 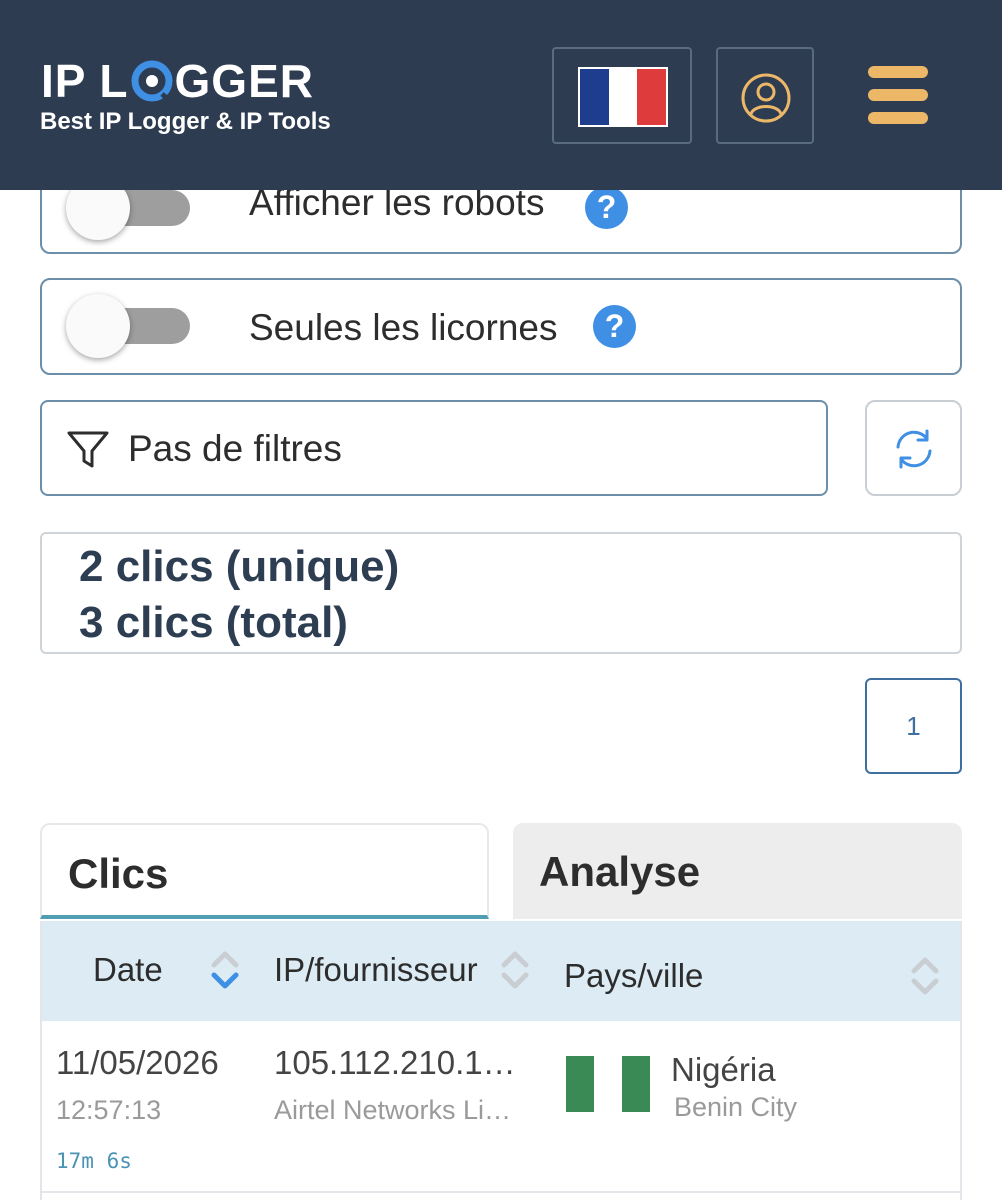 I want to click on table-header: Date IP/fournisseur Pays/ville, so click(x=501, y=971).